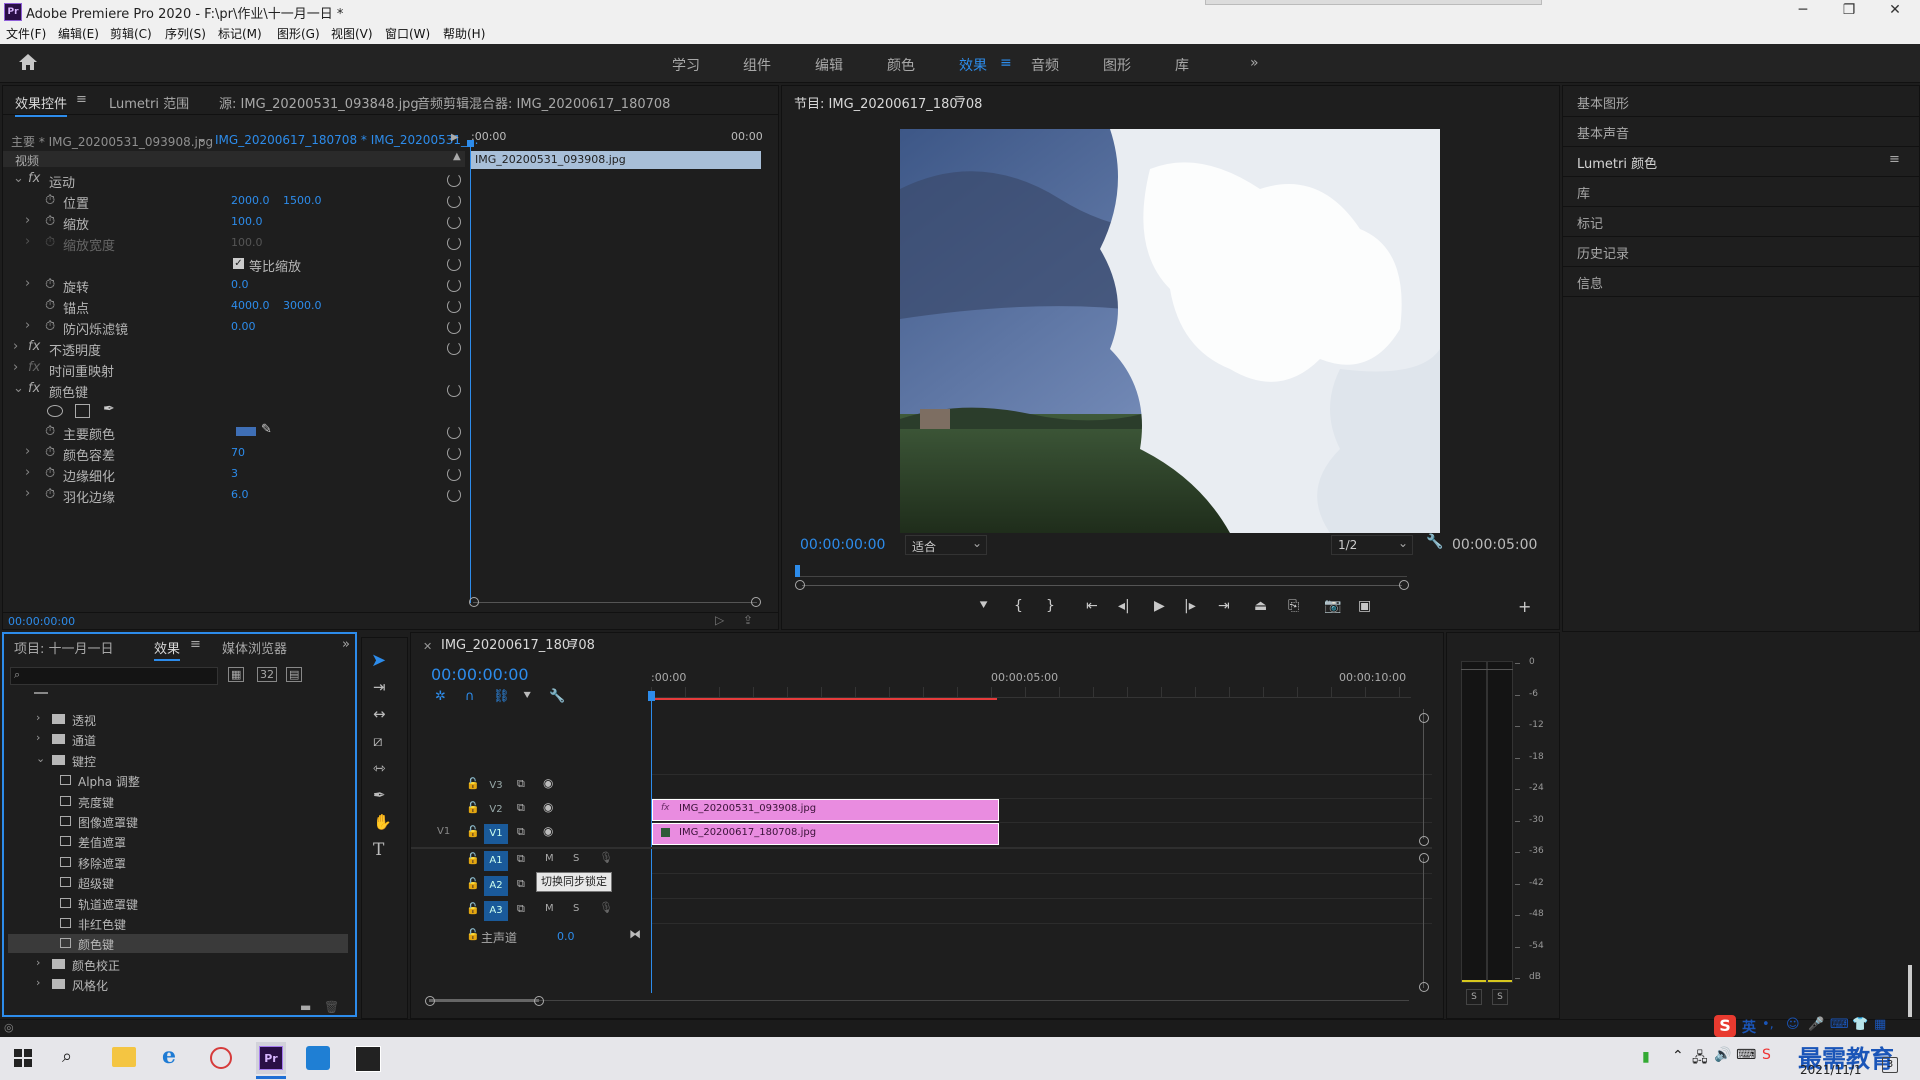 This screenshot has width=1920, height=1080. I want to click on photos-app-icon, so click(368, 1059).